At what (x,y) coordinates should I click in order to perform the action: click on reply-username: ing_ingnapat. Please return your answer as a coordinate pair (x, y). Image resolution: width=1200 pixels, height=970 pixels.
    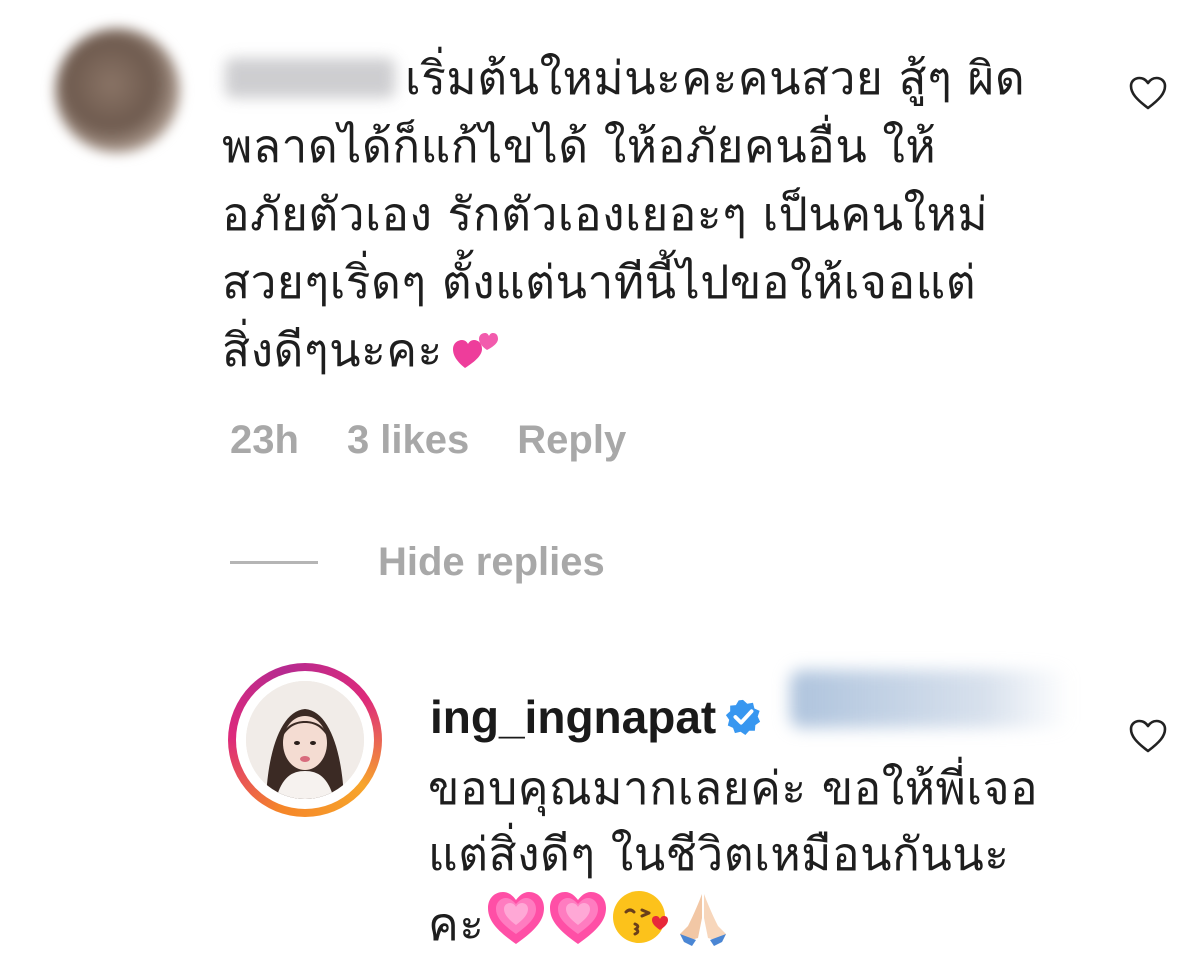
    Looking at the image, I should click on (596, 717).